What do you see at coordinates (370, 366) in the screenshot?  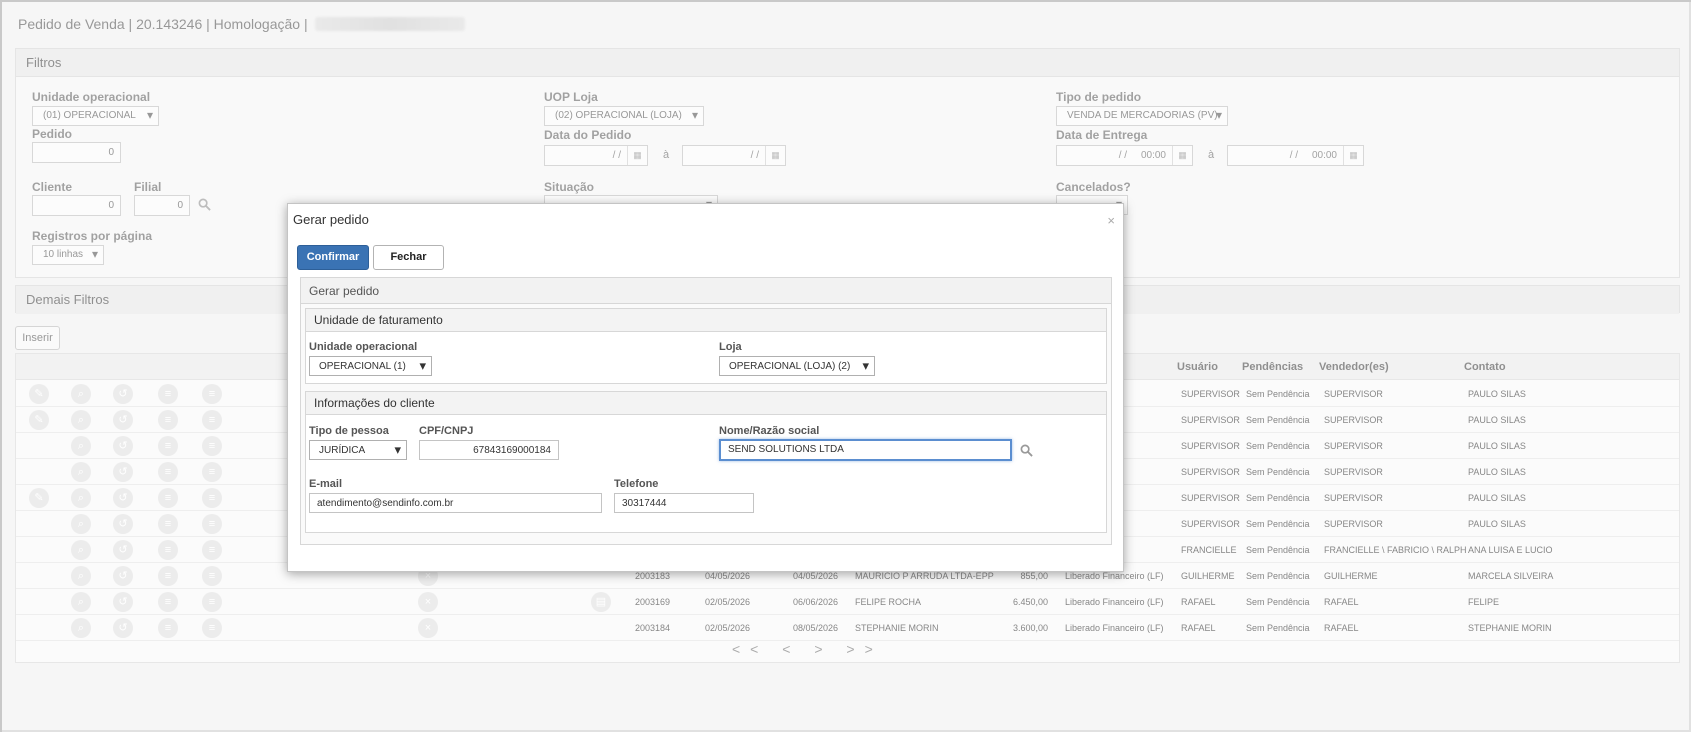 I see `modal-unidade-select: OPERACIONAL (1)` at bounding box center [370, 366].